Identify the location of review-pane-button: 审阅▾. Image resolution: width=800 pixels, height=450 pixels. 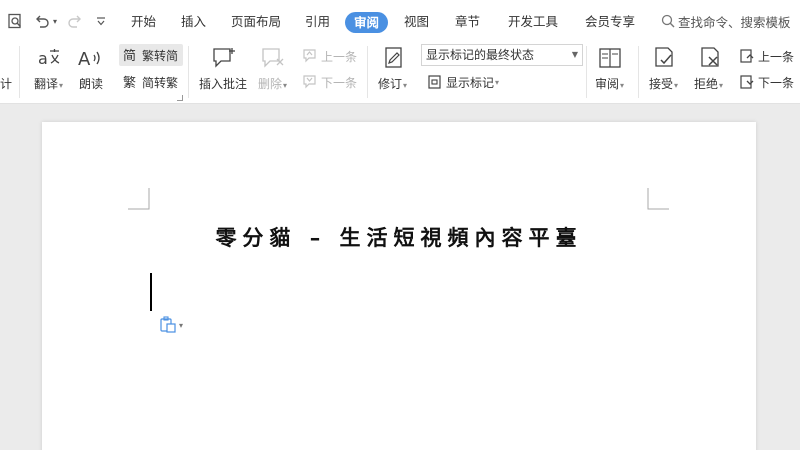
(609, 83).